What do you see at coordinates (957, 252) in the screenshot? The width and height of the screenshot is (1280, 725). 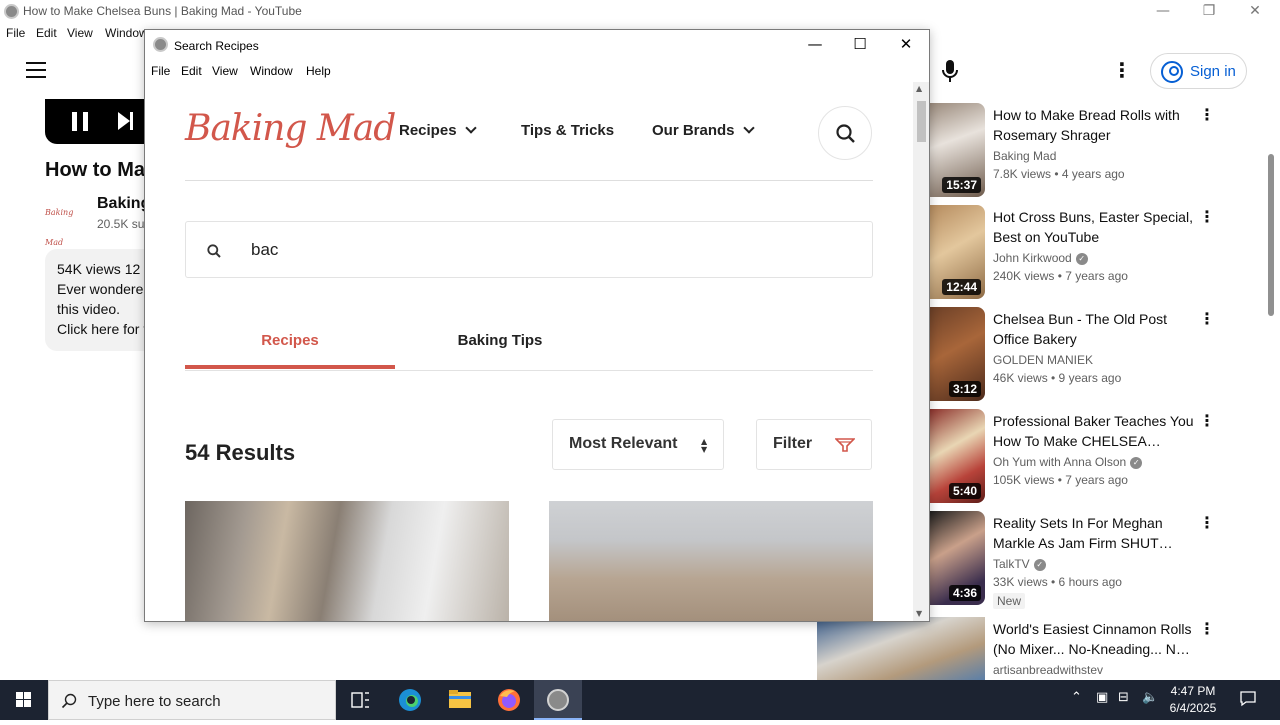 I see `video-thumbnail: 12:44` at bounding box center [957, 252].